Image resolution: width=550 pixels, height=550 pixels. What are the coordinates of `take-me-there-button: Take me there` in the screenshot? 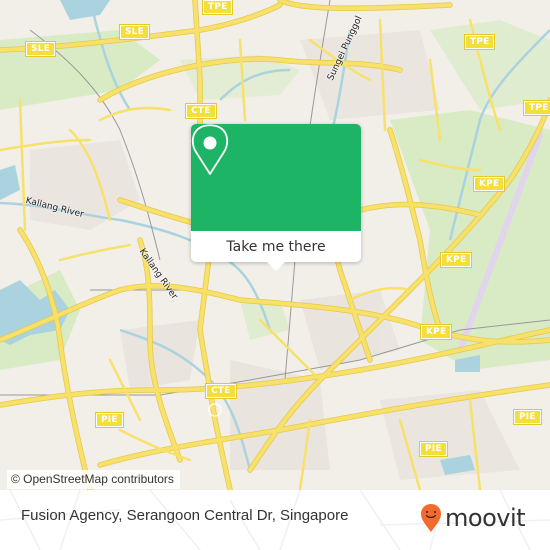 It's located at (276, 246).